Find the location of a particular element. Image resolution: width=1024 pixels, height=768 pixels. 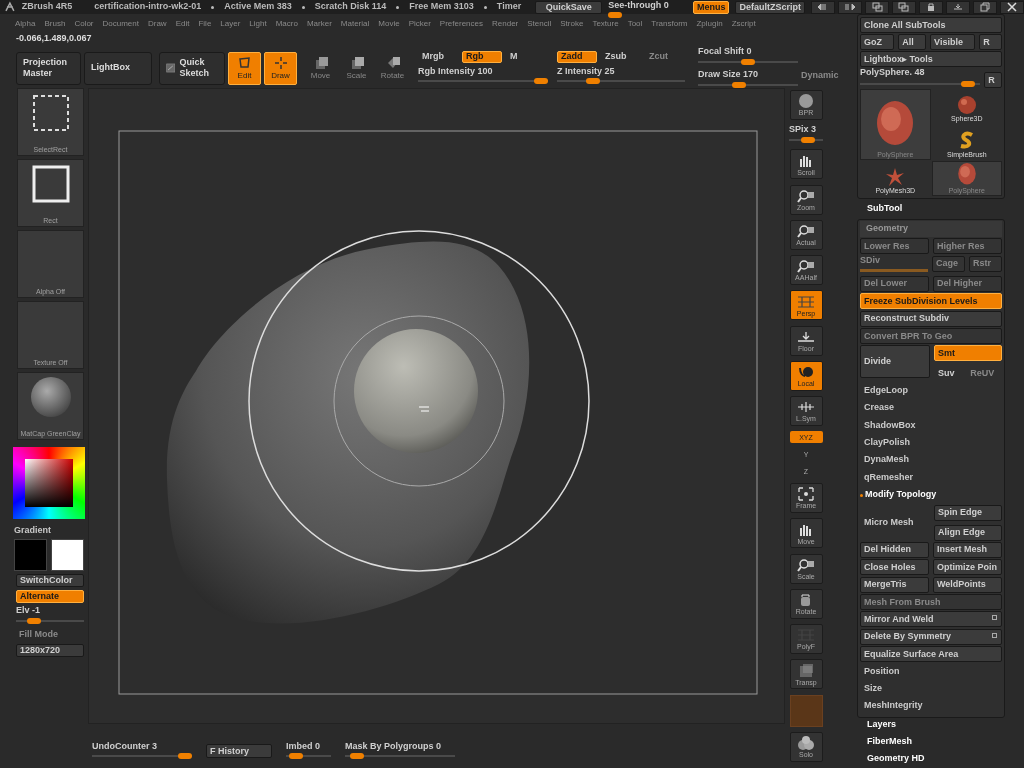

menu-item: Render is located at coordinates (505, 24).